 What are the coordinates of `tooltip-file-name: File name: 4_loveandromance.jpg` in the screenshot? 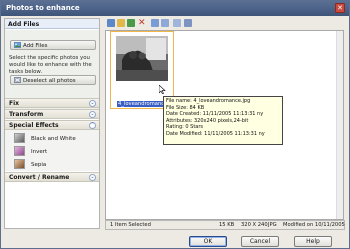 It's located at (208, 101).